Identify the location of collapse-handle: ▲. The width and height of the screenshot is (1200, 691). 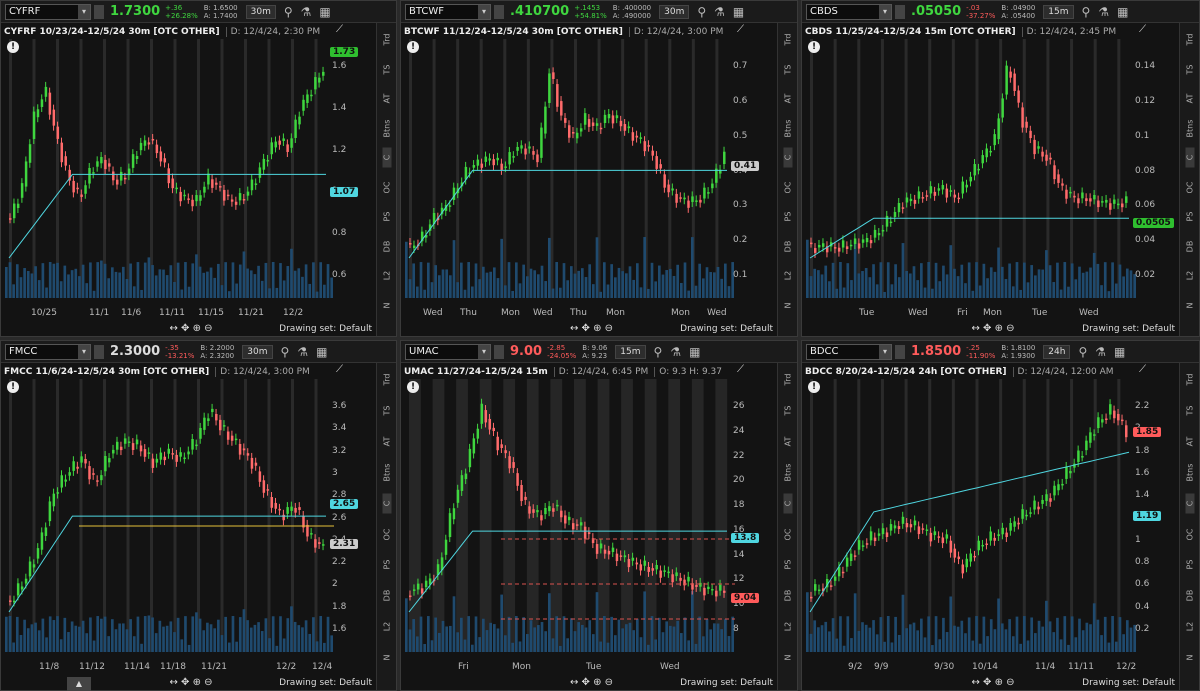
(79, 684).